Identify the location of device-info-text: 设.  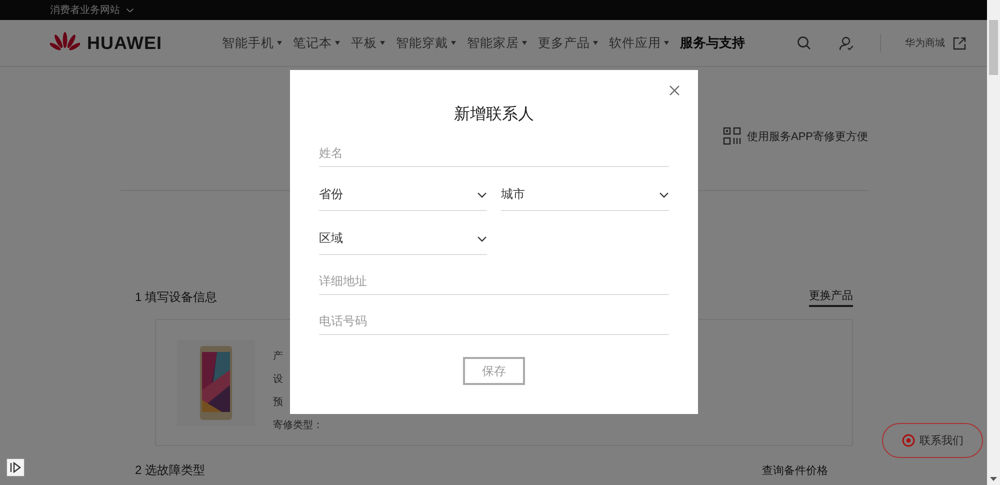
(278, 379).